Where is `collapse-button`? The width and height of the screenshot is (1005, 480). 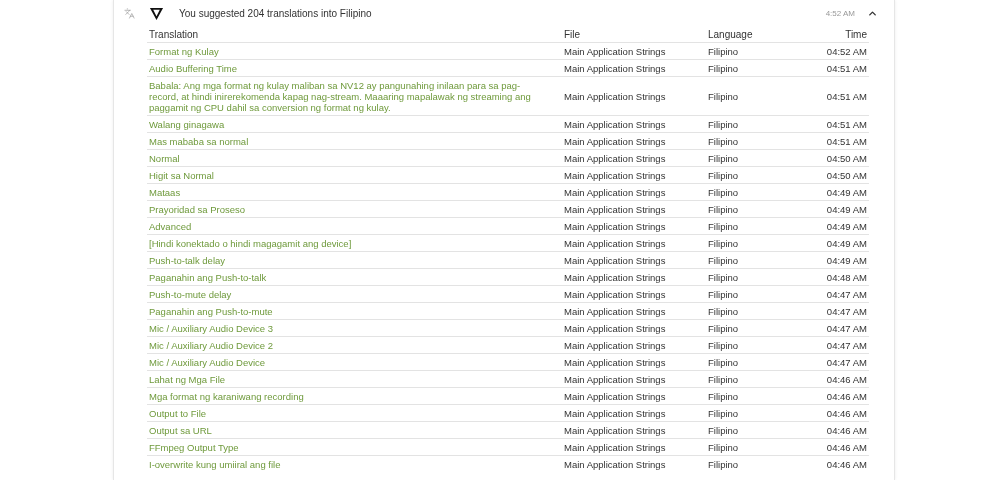 collapse-button is located at coordinates (872, 13).